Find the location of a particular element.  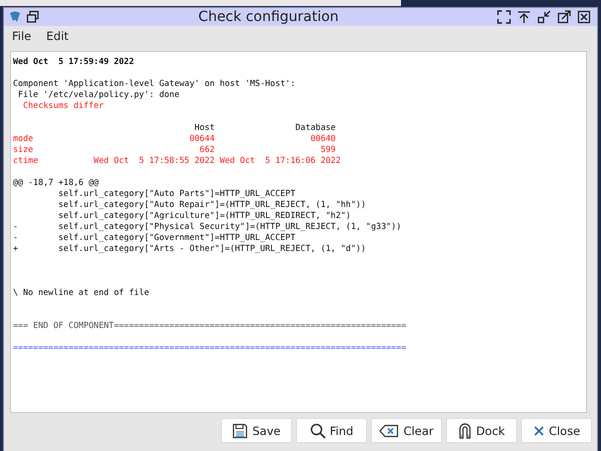

text-line: @@ -18,7 +18,6 @@ is located at coordinates (56, 182).